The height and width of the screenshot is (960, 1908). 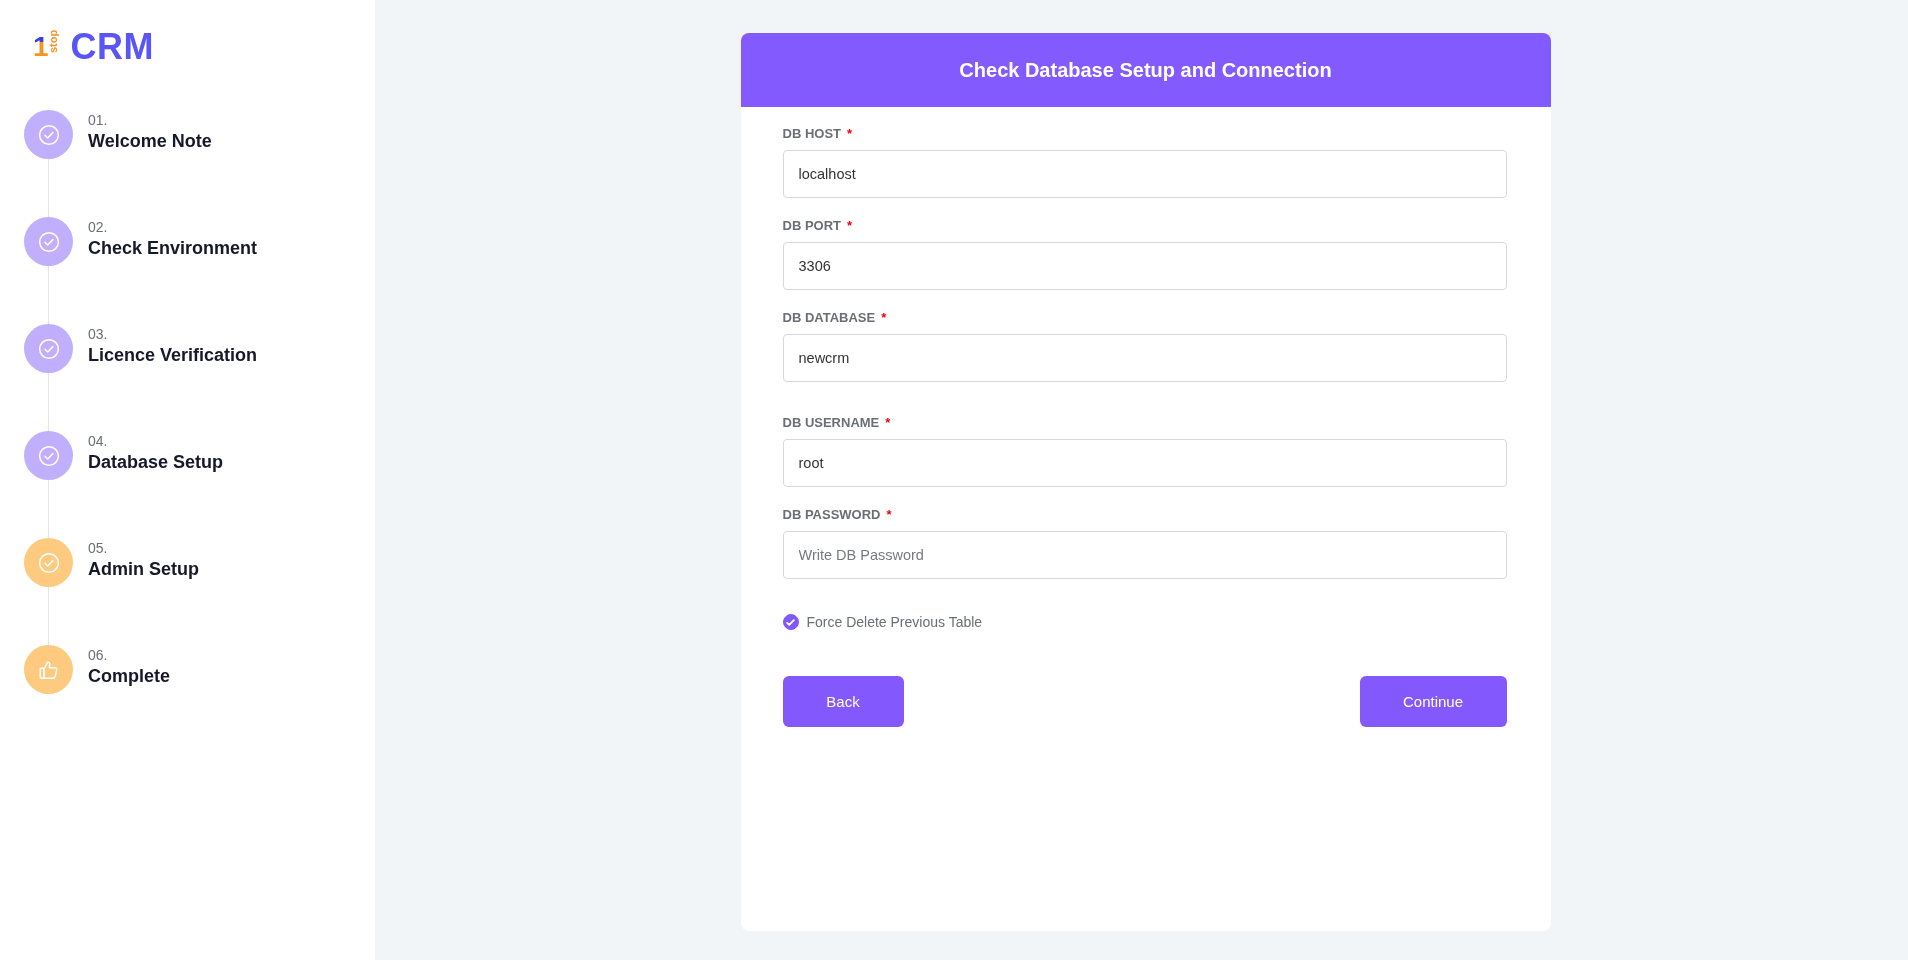 What do you see at coordinates (173, 355) in the screenshot?
I see `step-title: Licence Verification` at bounding box center [173, 355].